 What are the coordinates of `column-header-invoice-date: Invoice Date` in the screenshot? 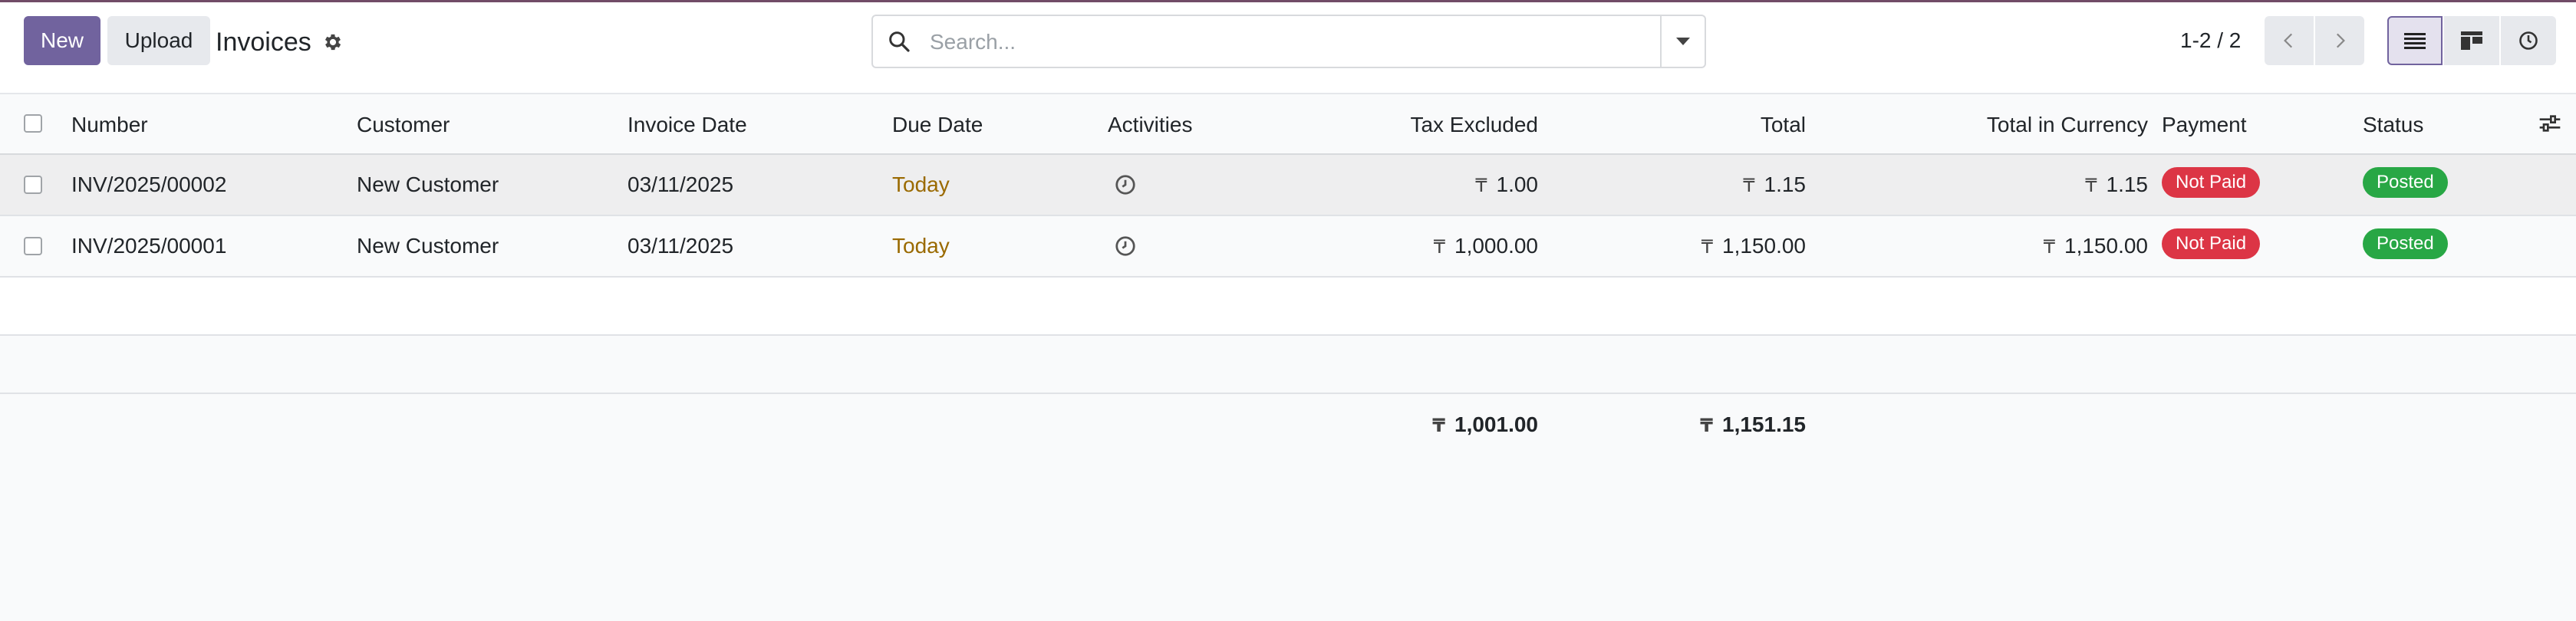 It's located at (687, 125).